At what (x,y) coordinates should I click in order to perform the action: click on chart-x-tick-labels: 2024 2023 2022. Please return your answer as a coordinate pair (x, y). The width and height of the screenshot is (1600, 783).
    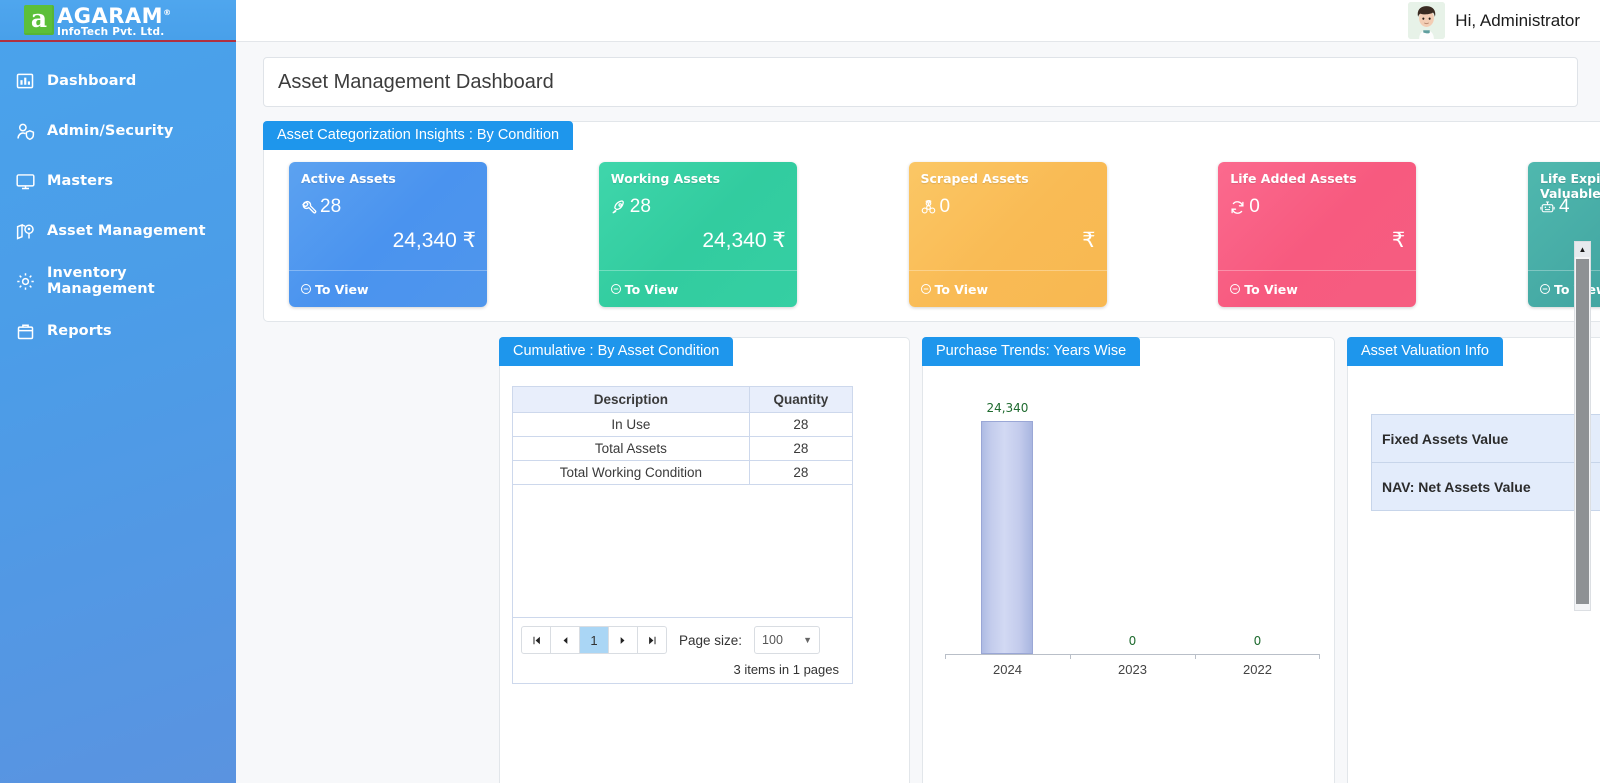
    Looking at the image, I should click on (1132, 669).